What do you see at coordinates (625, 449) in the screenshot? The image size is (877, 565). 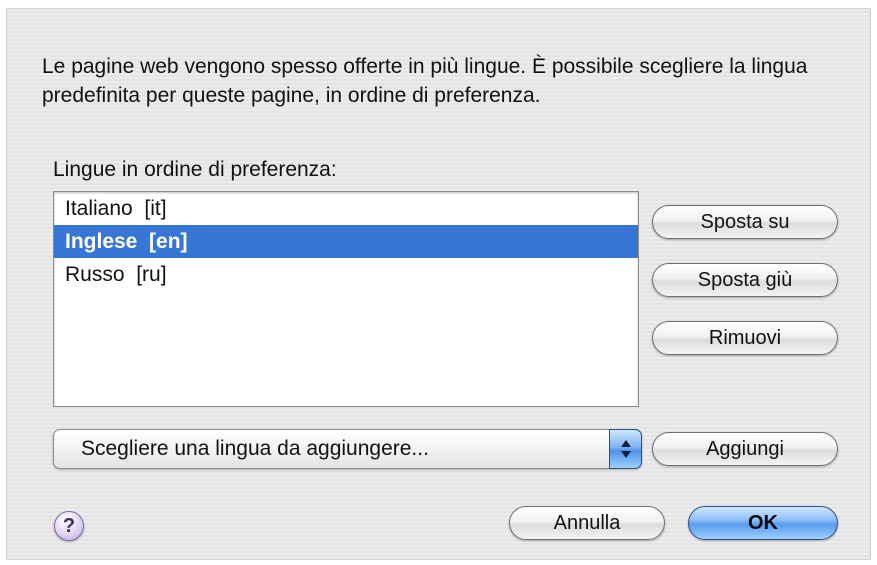 I see `popup-arrows-icon` at bounding box center [625, 449].